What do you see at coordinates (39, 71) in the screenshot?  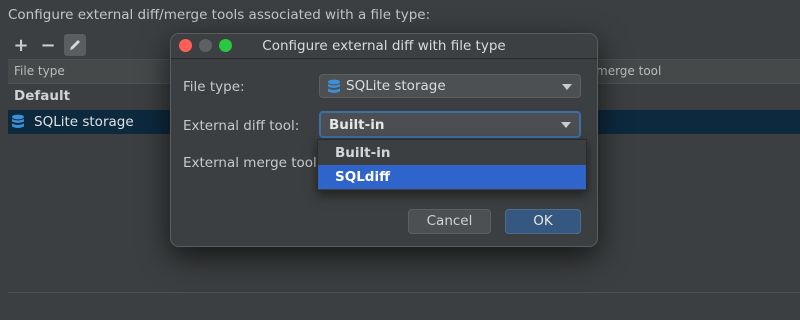 I see `column-header-file-type: File type` at bounding box center [39, 71].